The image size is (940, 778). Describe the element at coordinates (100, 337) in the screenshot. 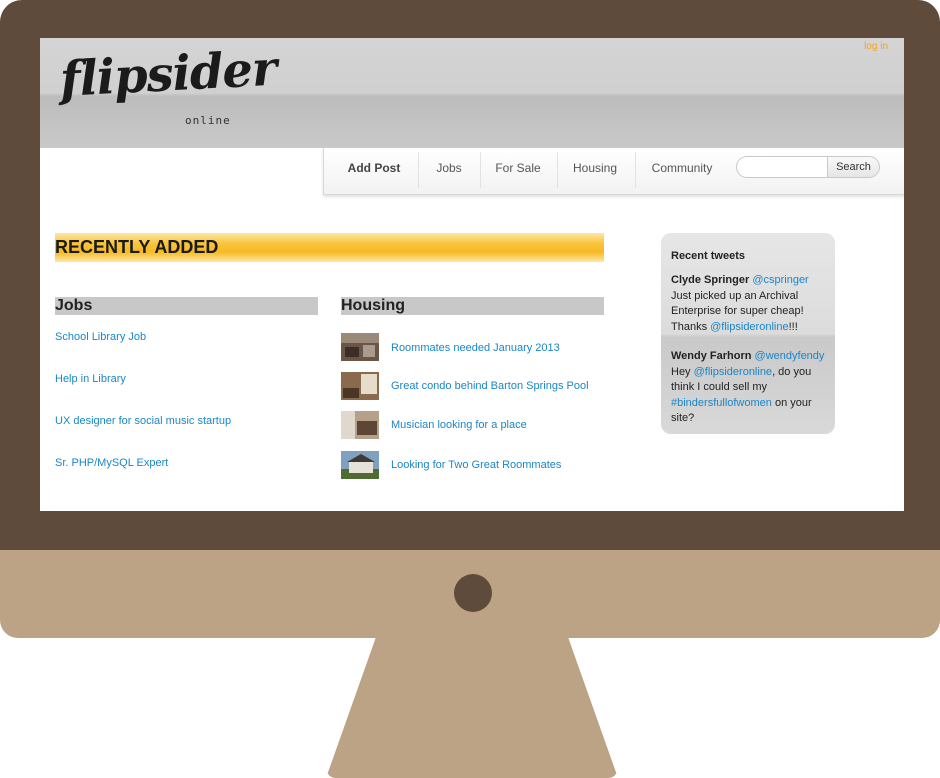

I see `job-link: School Library Job` at that location.